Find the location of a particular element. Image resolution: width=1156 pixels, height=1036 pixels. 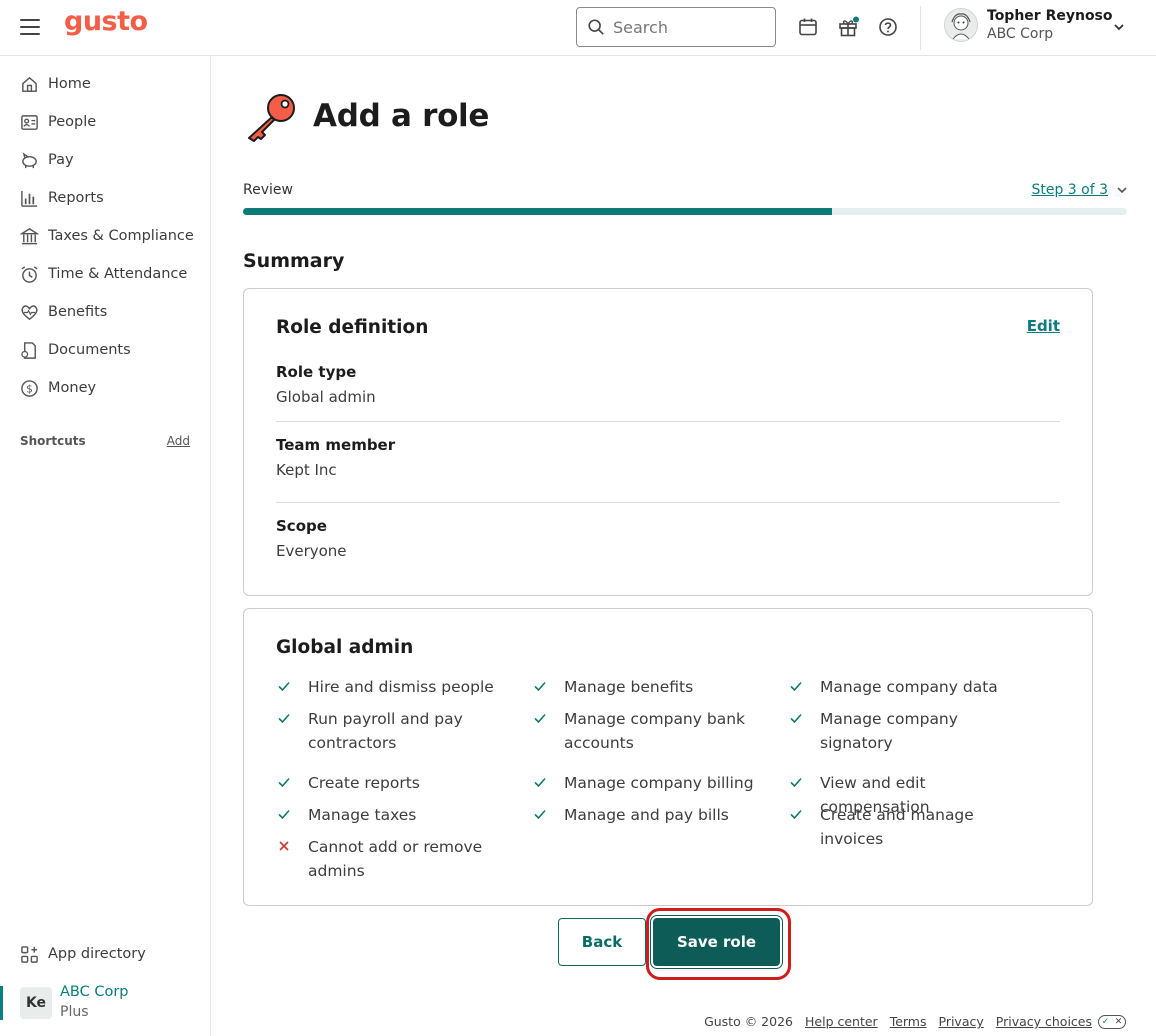

gift-icon is located at coordinates (848, 27).